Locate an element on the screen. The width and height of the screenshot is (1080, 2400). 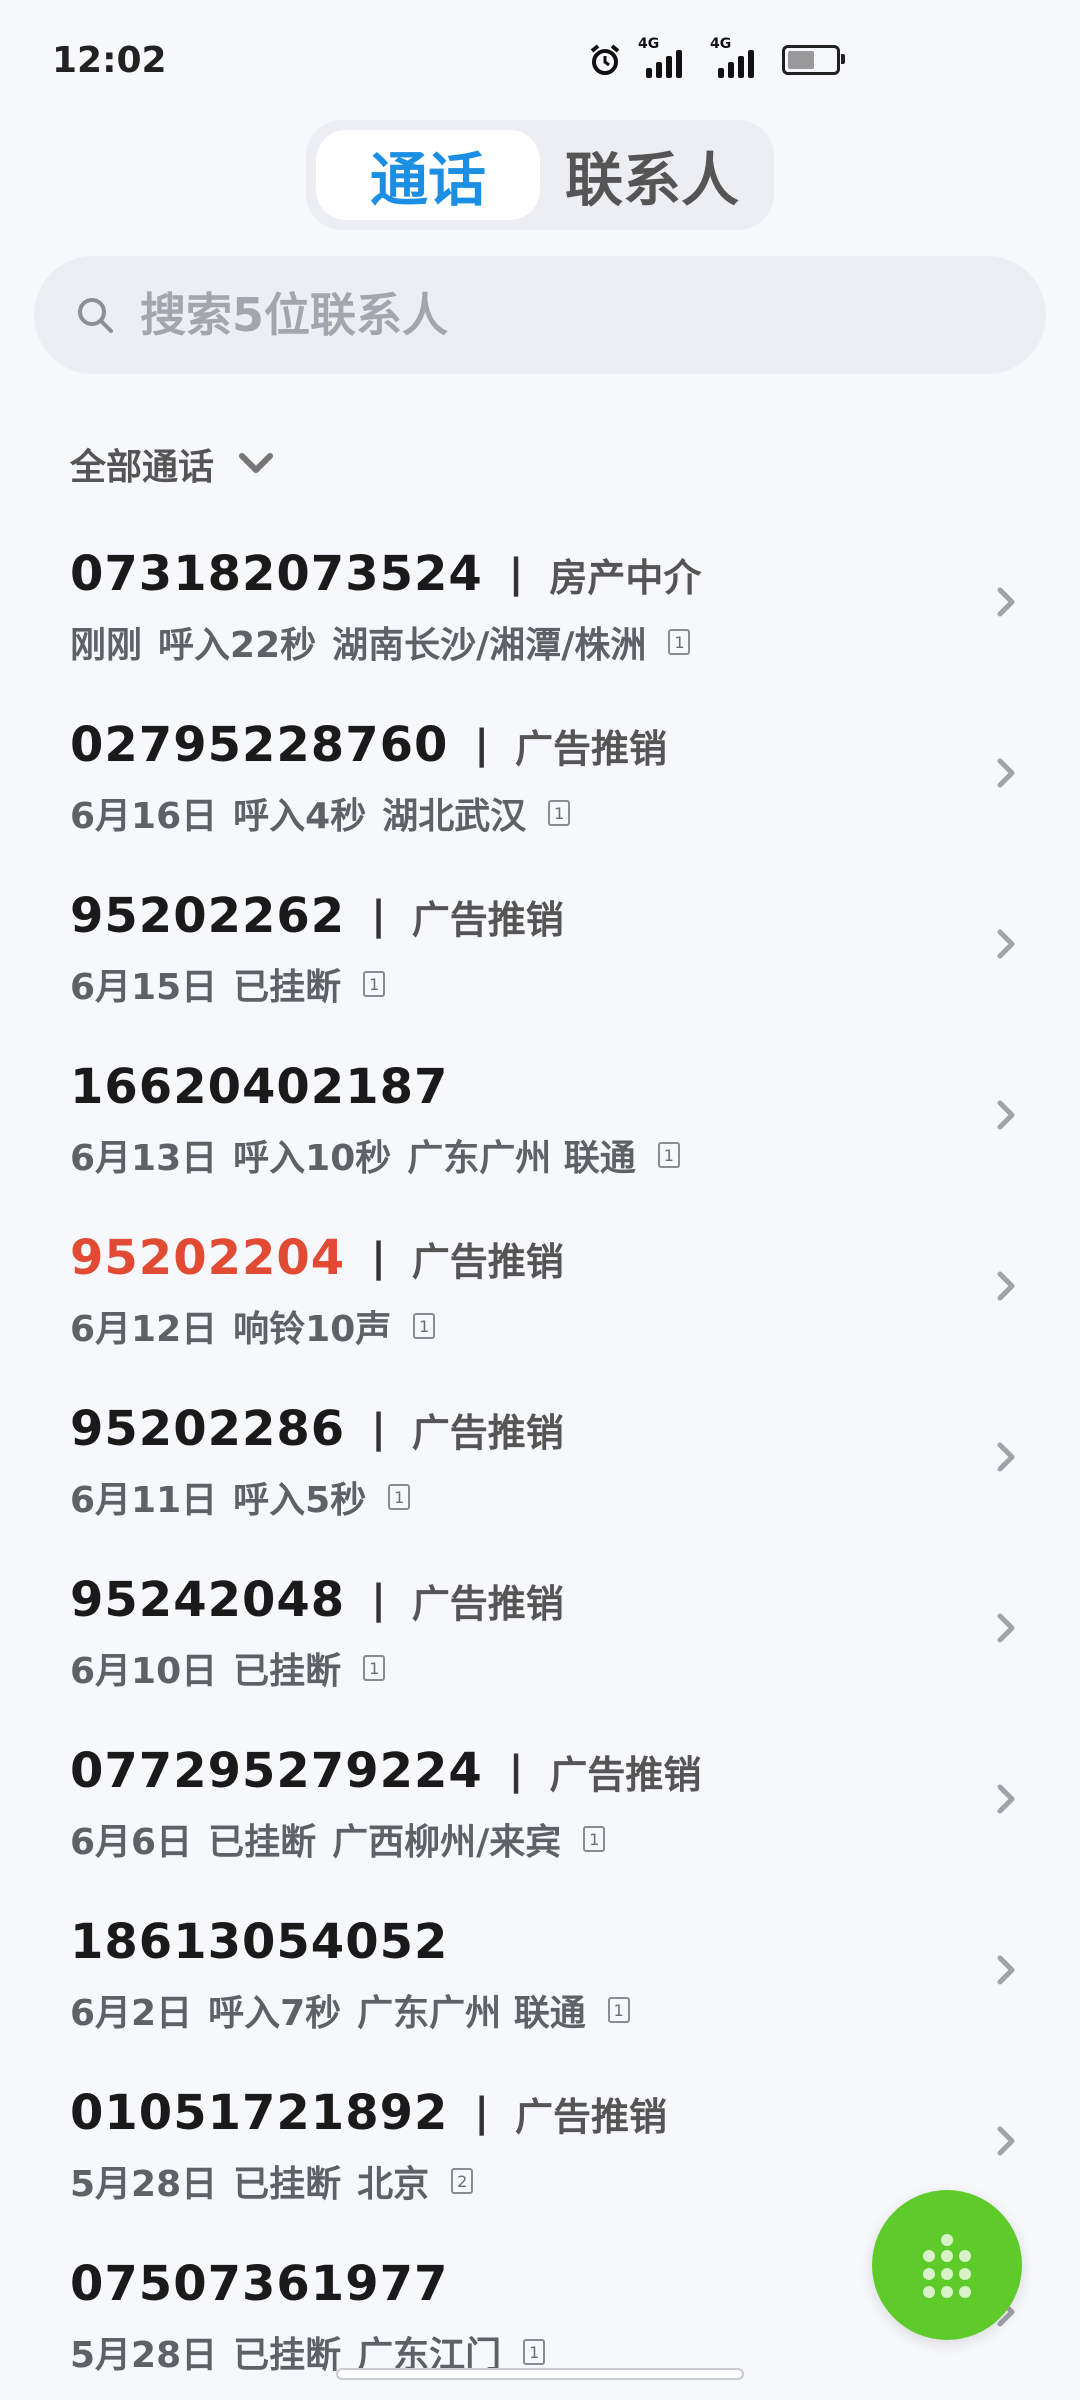
call-status: 呼入5秒 is located at coordinates (300, 1500).